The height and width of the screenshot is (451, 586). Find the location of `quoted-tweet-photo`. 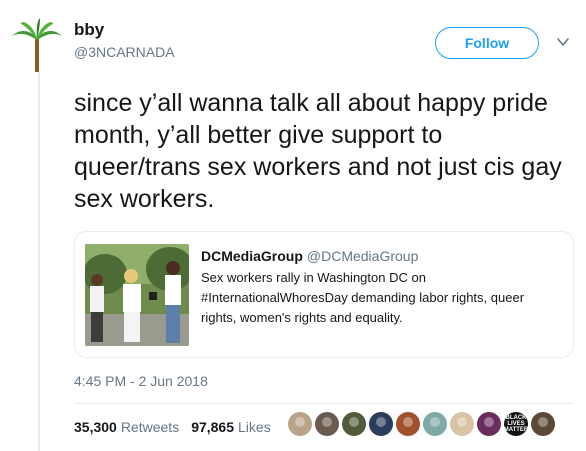

quoted-tweet-photo is located at coordinates (137, 295).